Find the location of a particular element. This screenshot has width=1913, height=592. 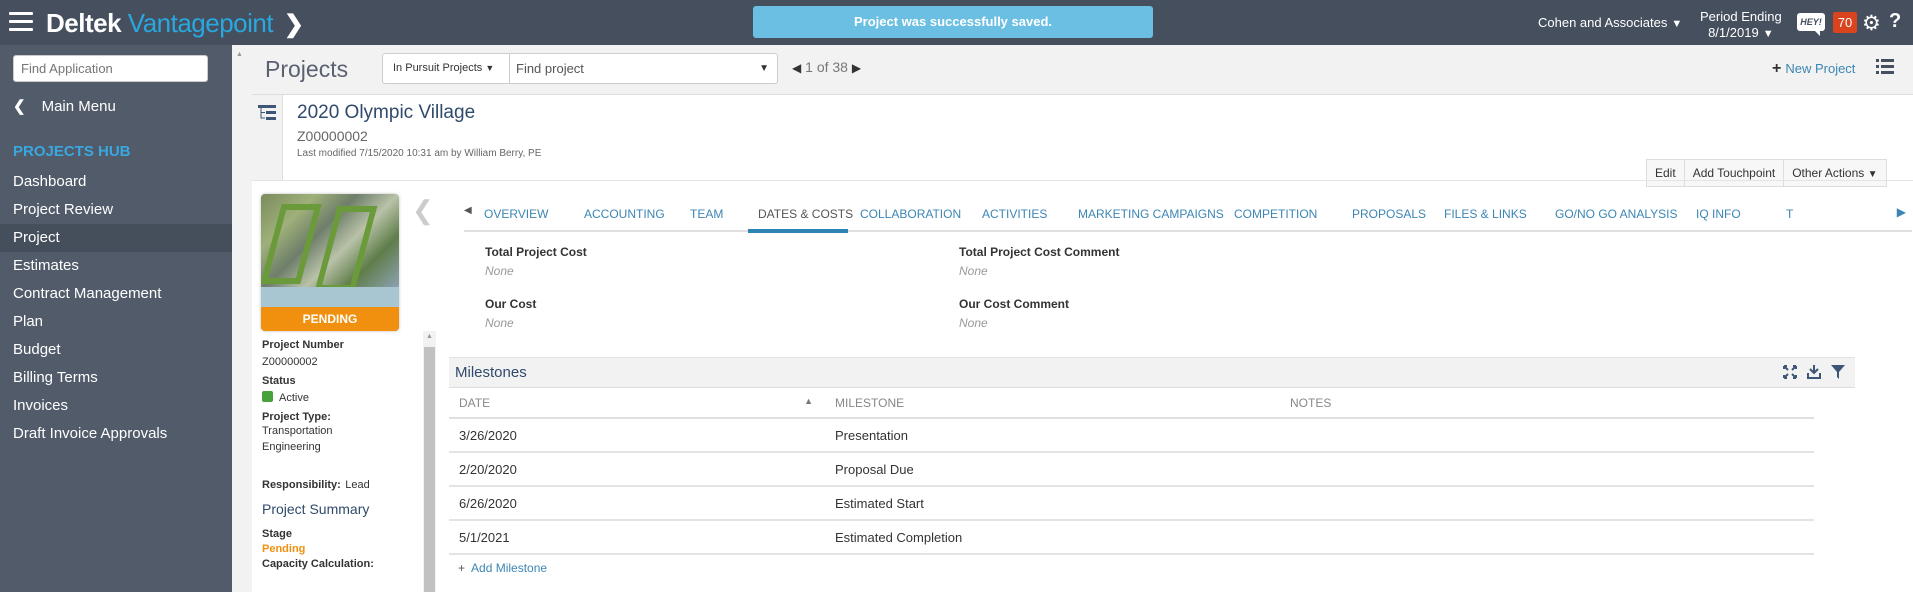

export-download-icon is located at coordinates (1814, 372).